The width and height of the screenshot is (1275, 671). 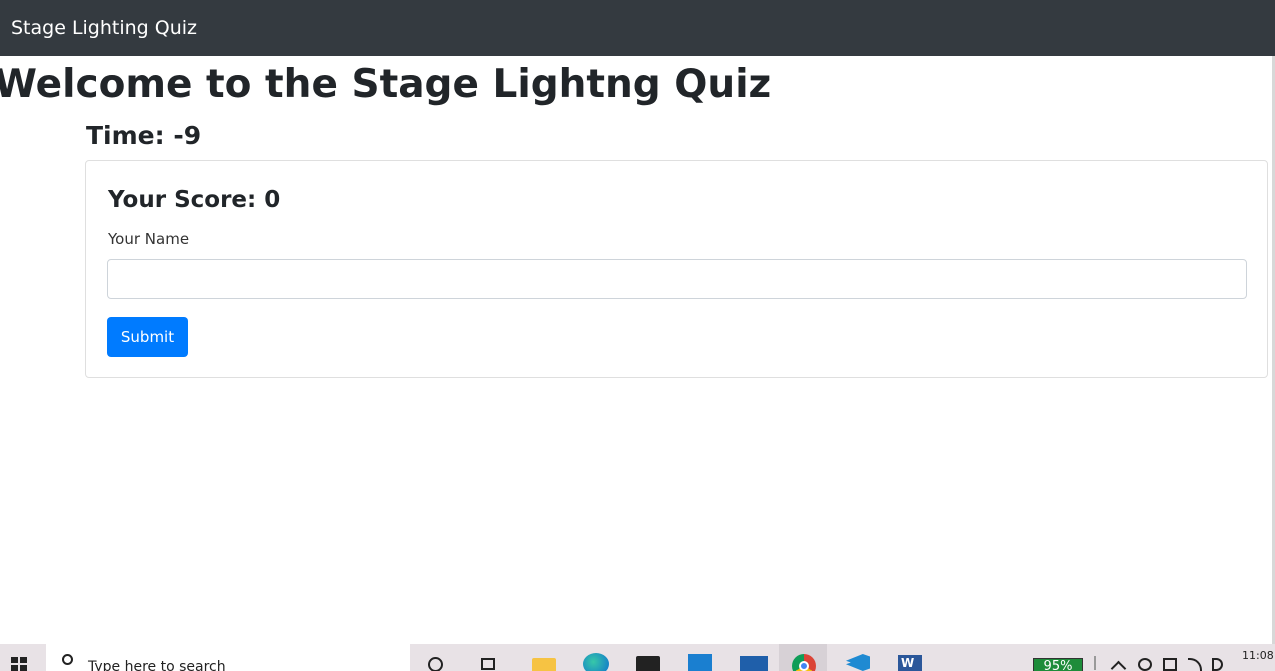 I want to click on timer-display: Time: -9, so click(x=144, y=135).